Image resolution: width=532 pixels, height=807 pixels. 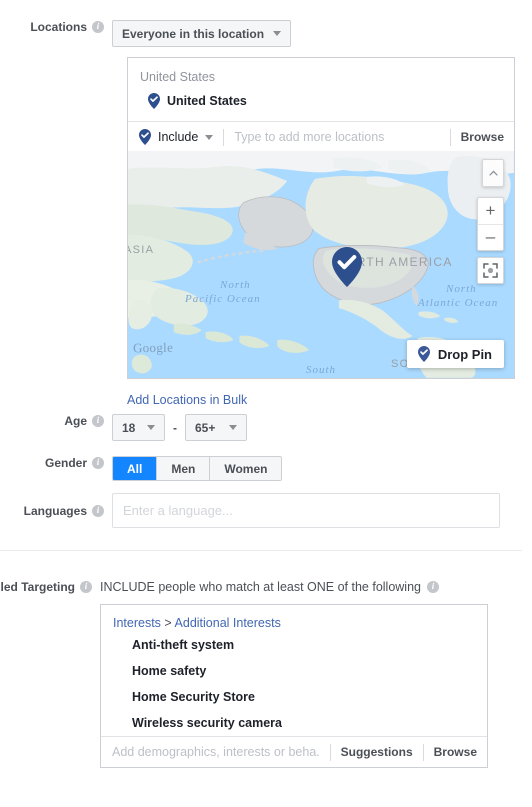 I want to click on languages-label: Languages, so click(x=55, y=510).